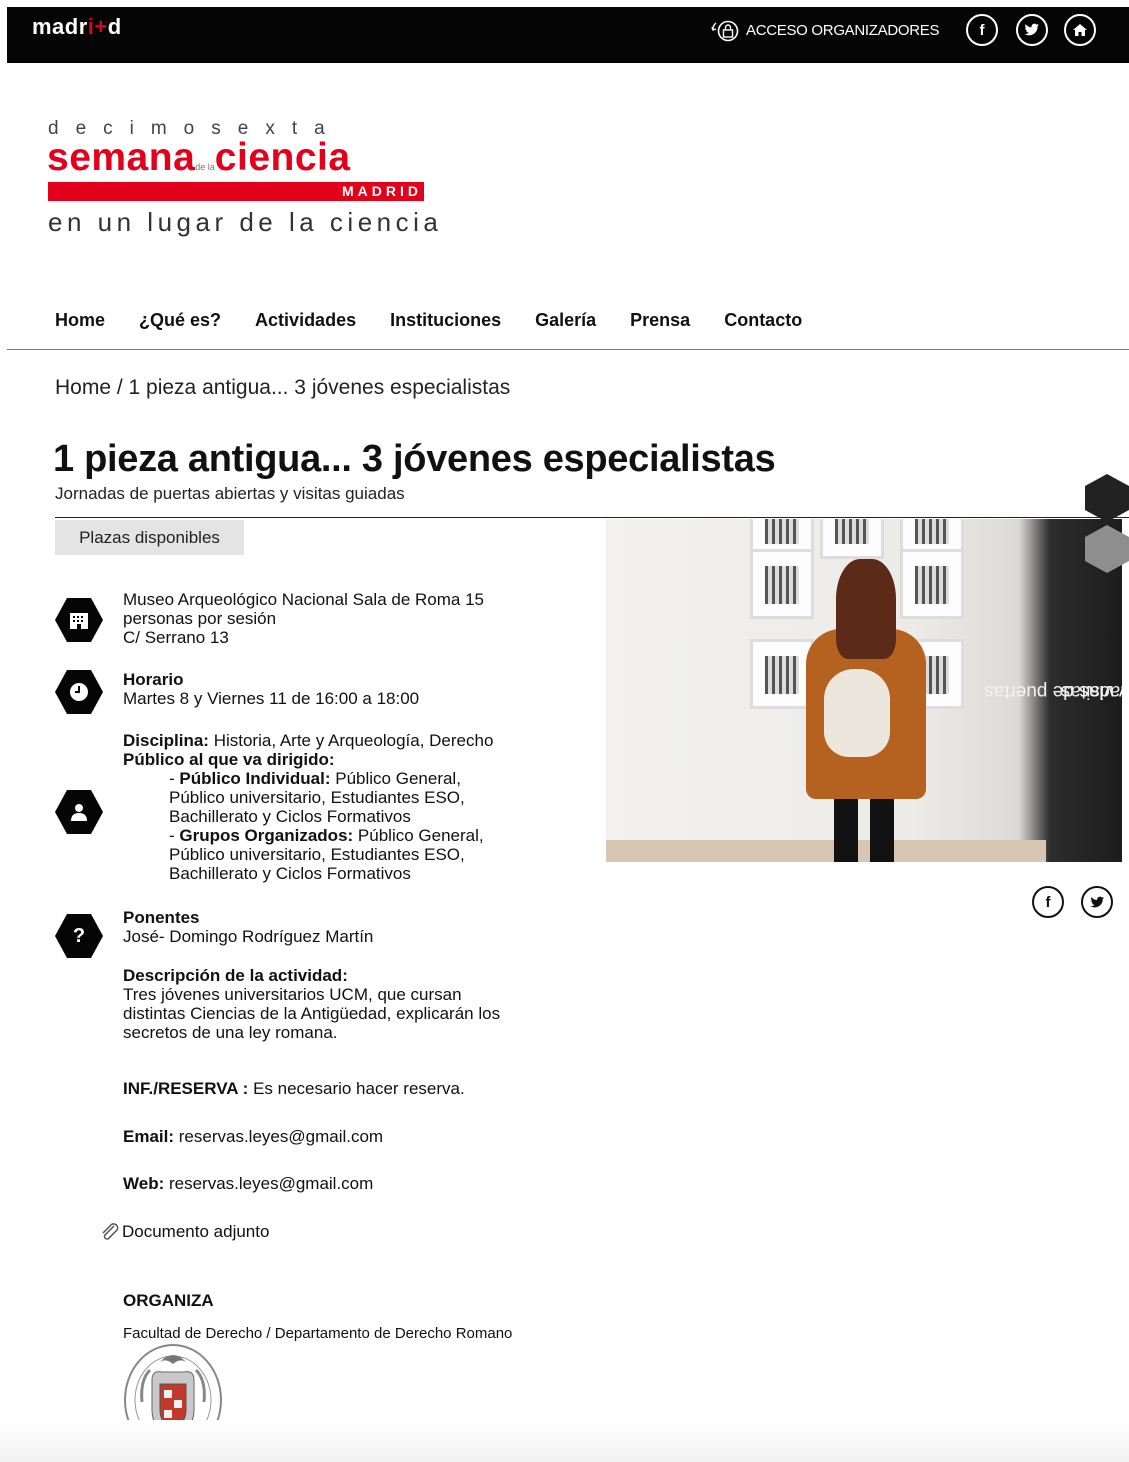 The width and height of the screenshot is (1129, 1462). I want to click on organizer-label: ORGANIZA, so click(168, 1300).